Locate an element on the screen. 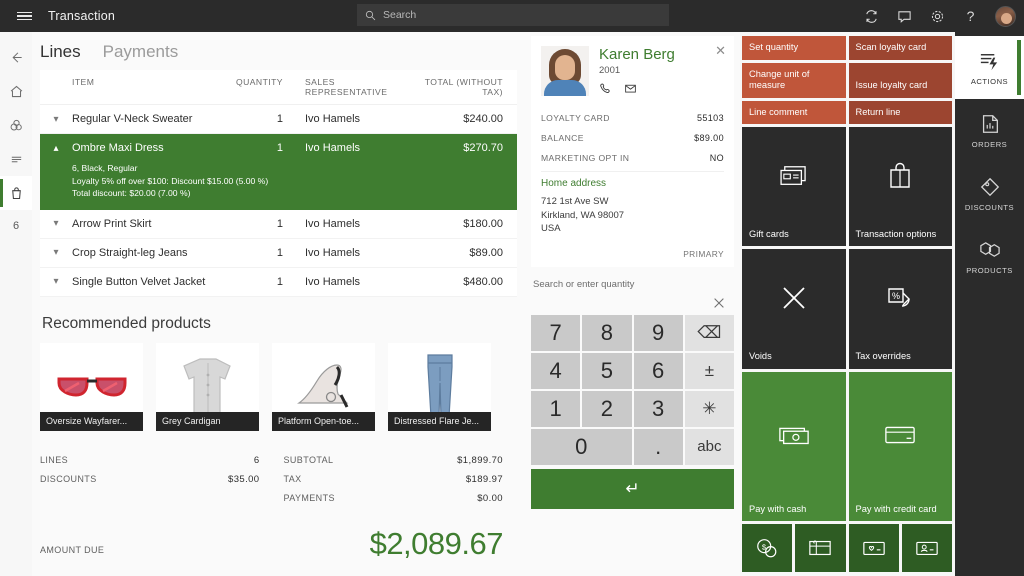 The image size is (1024, 576). list-item: Grey Cardigan is located at coordinates (207, 386).